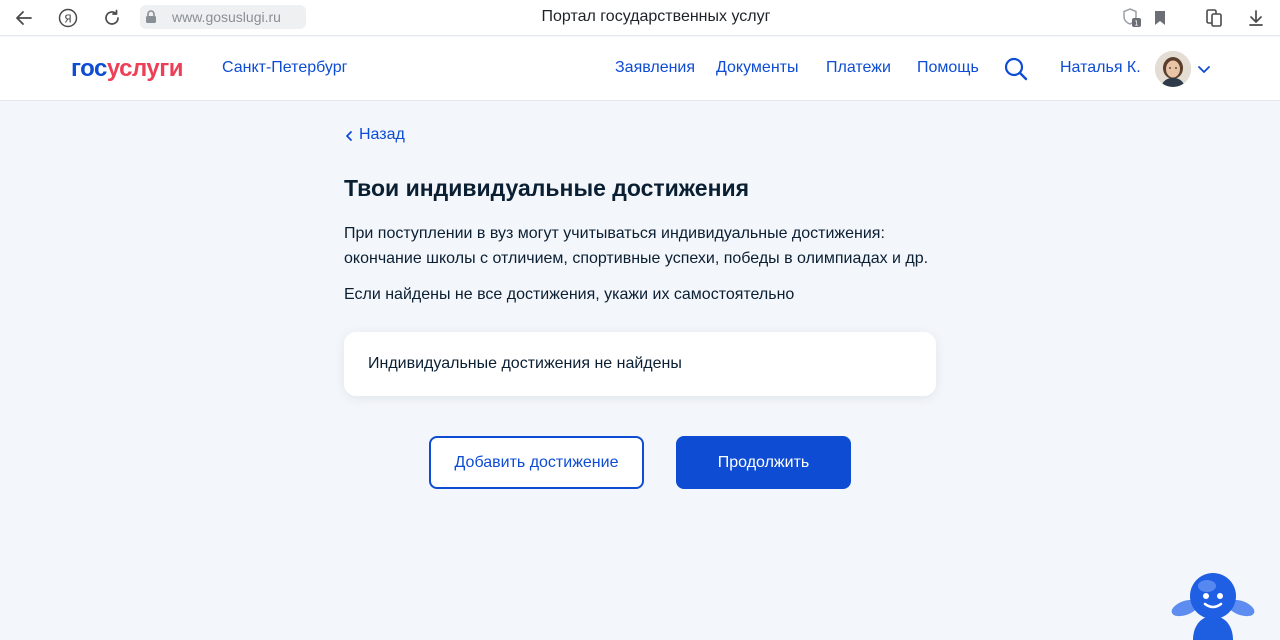  I want to click on nav-link-payments: Платежи, so click(858, 68).